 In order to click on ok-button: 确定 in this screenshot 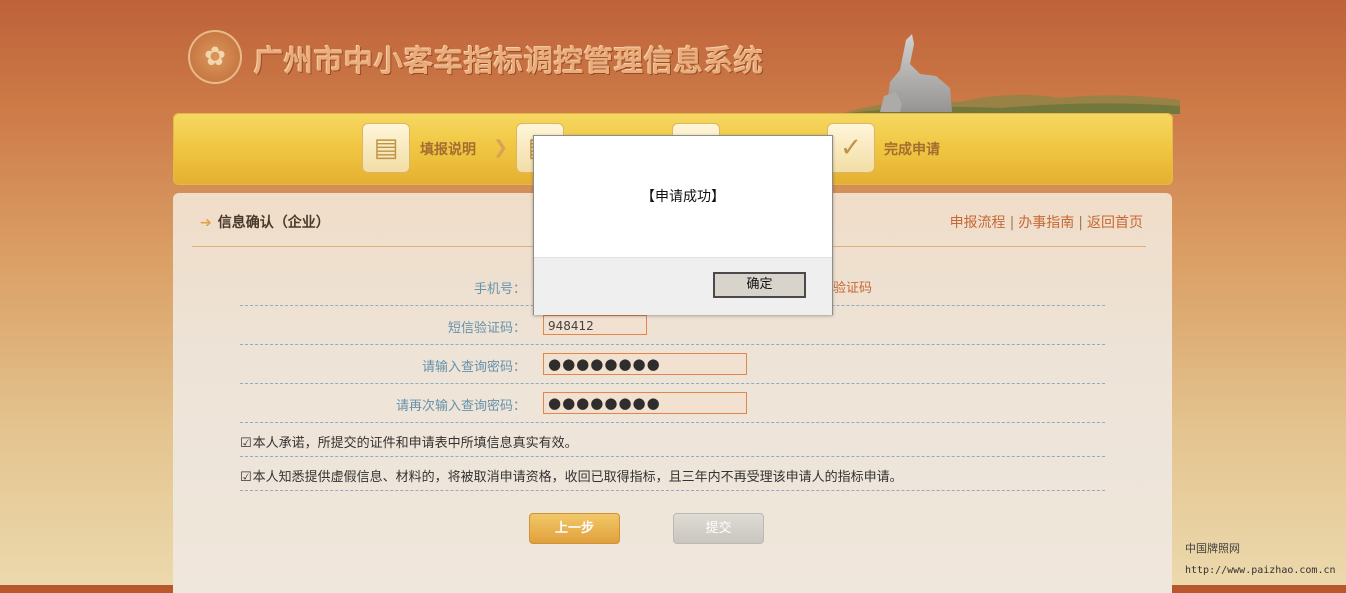, I will do `click(759, 285)`.